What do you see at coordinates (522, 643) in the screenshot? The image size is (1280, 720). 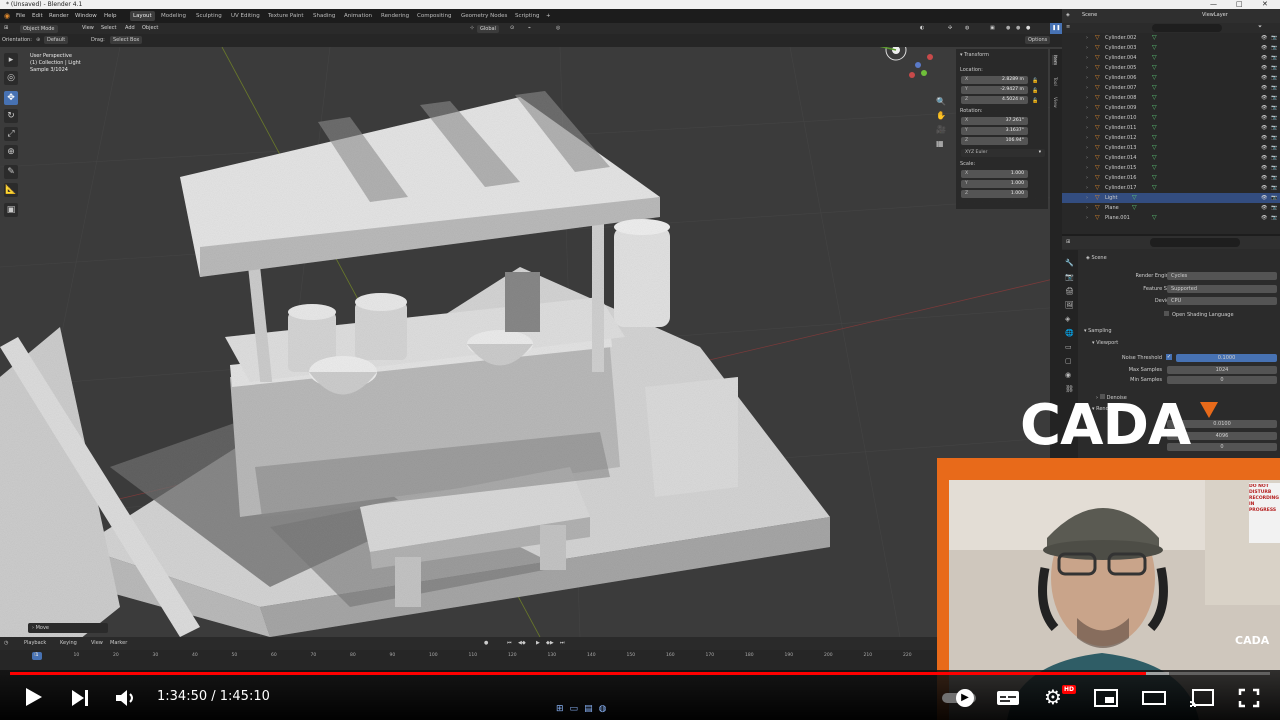 I see `prev-keyframe-icon: ◀◆` at bounding box center [522, 643].